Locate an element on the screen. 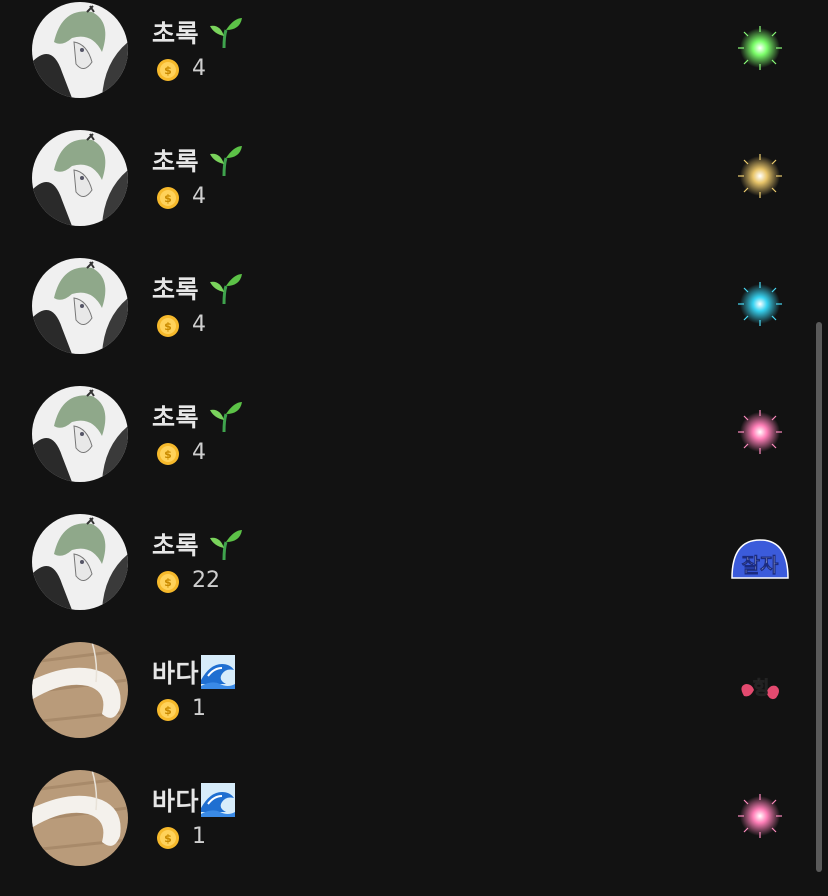 This screenshot has width=828, height=896. gold-firework-icon is located at coordinates (760, 176).